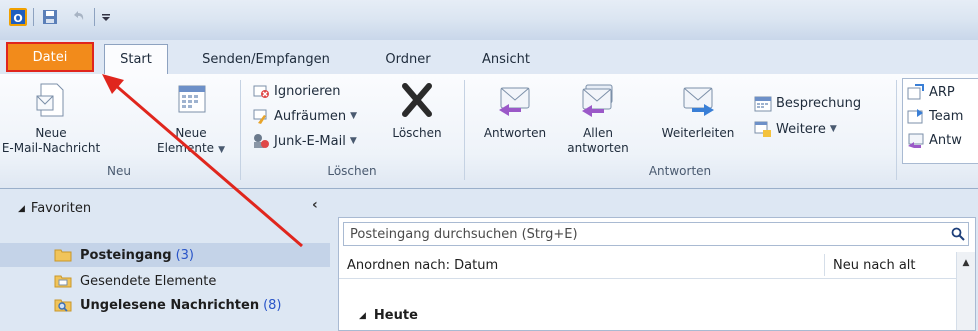 The width and height of the screenshot is (978, 331). I want to click on new-email-label-1: Neue, so click(51, 133).